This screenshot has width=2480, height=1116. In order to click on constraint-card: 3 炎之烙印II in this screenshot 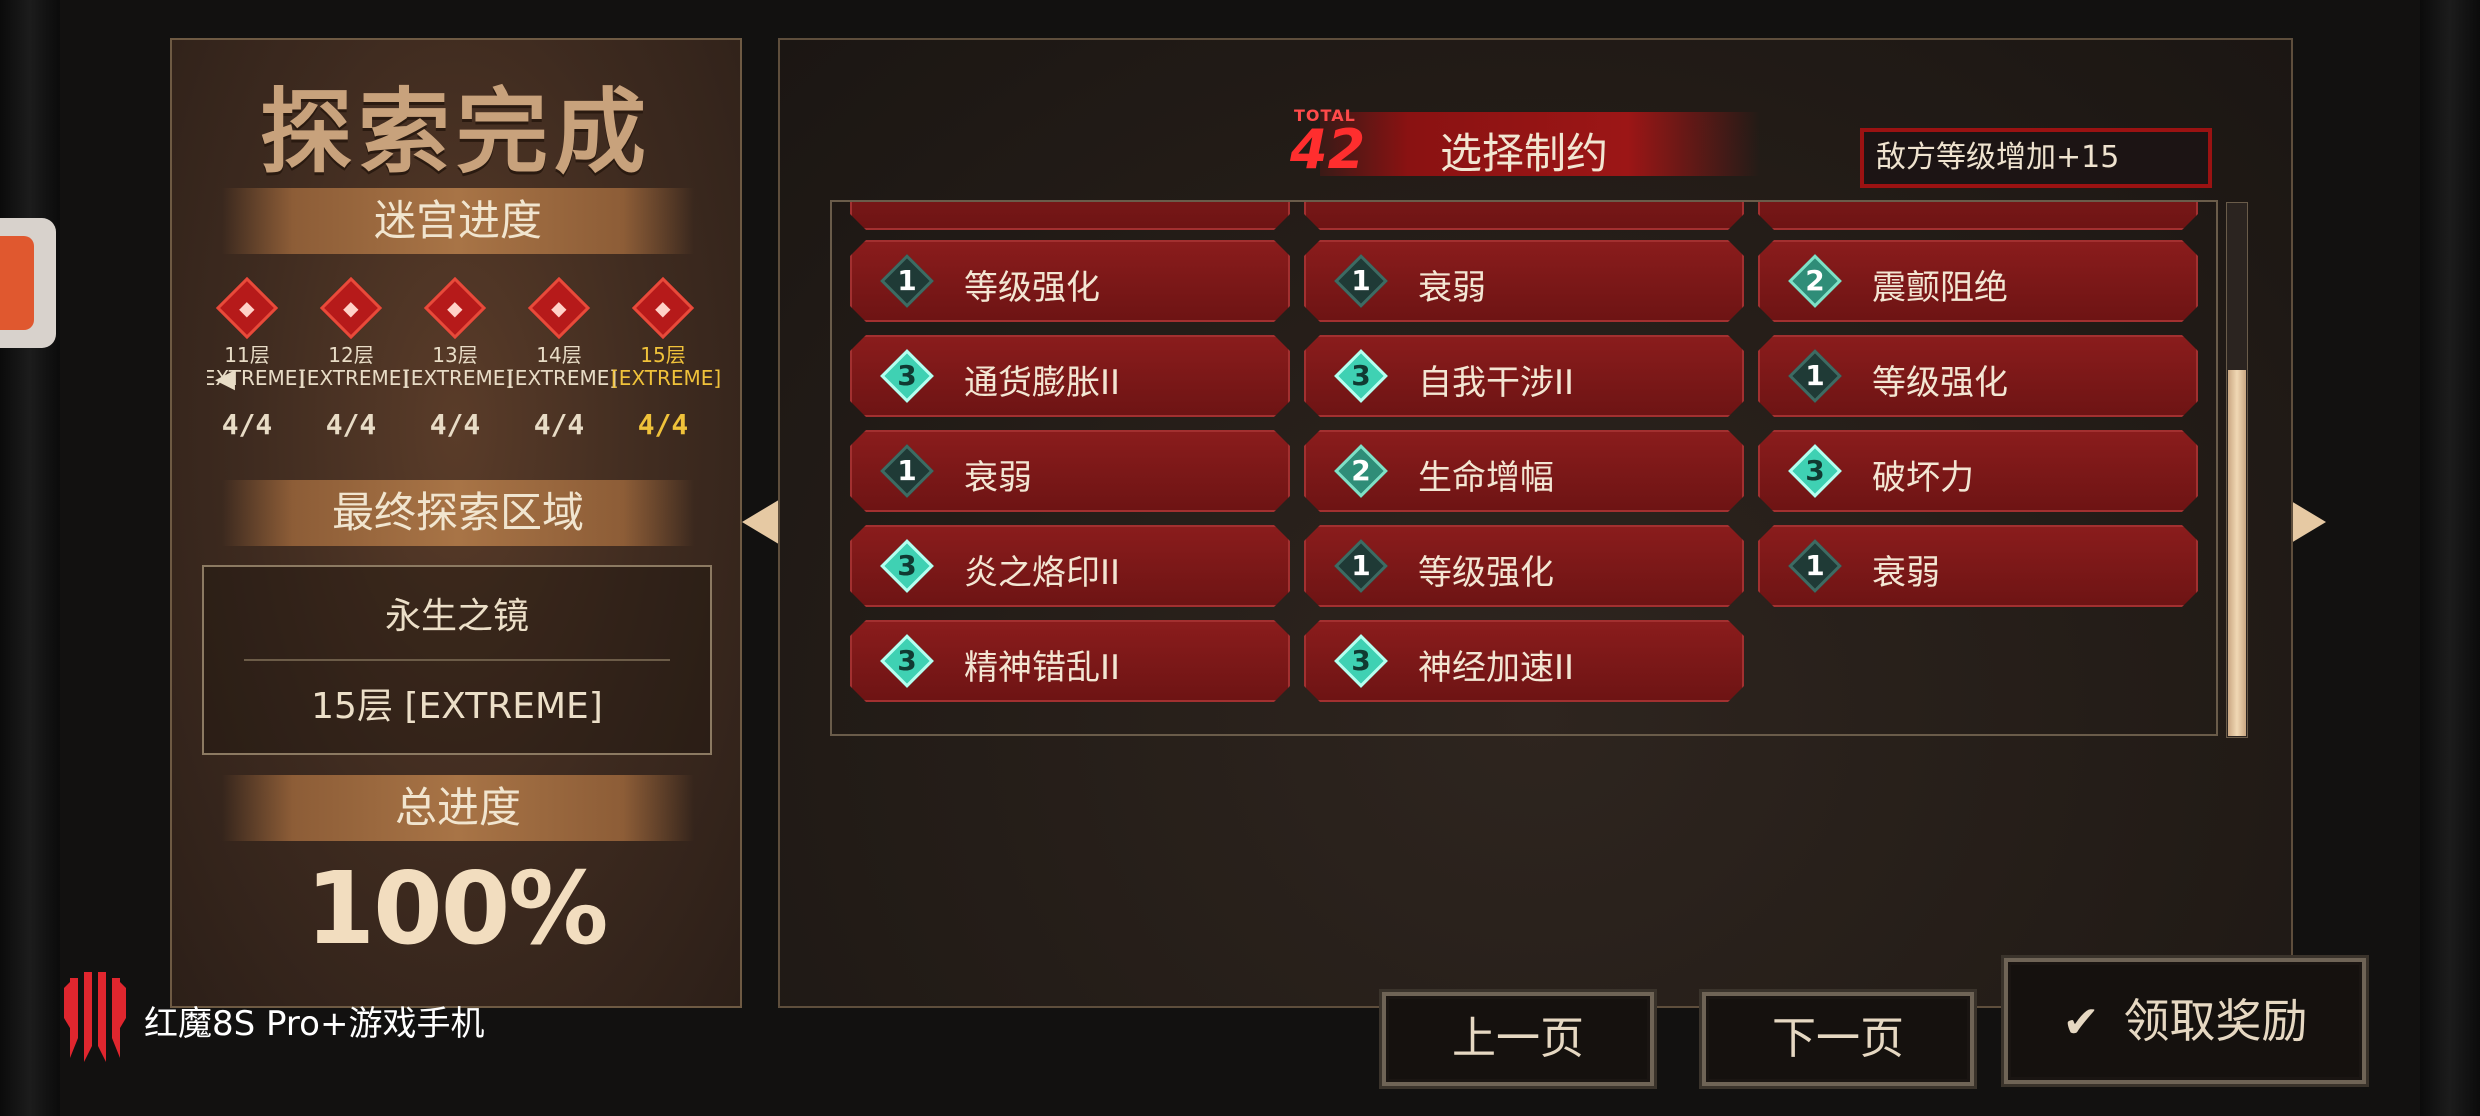, I will do `click(1070, 566)`.